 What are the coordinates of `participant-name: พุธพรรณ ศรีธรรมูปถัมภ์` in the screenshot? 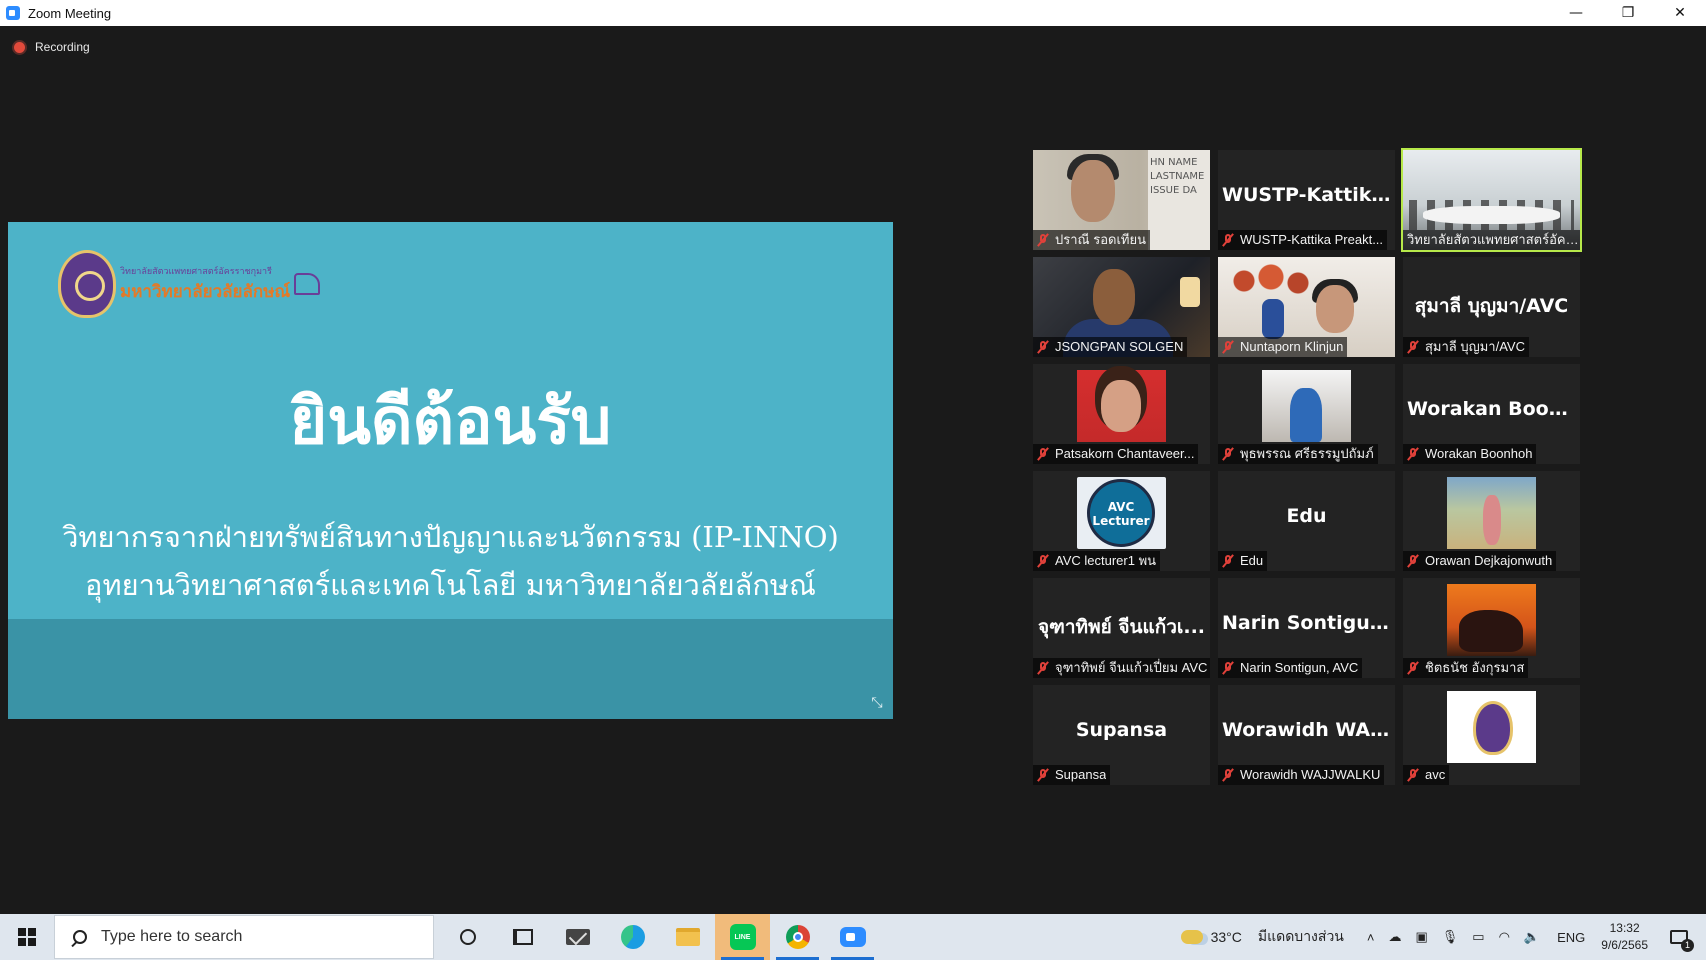 It's located at (1307, 453).